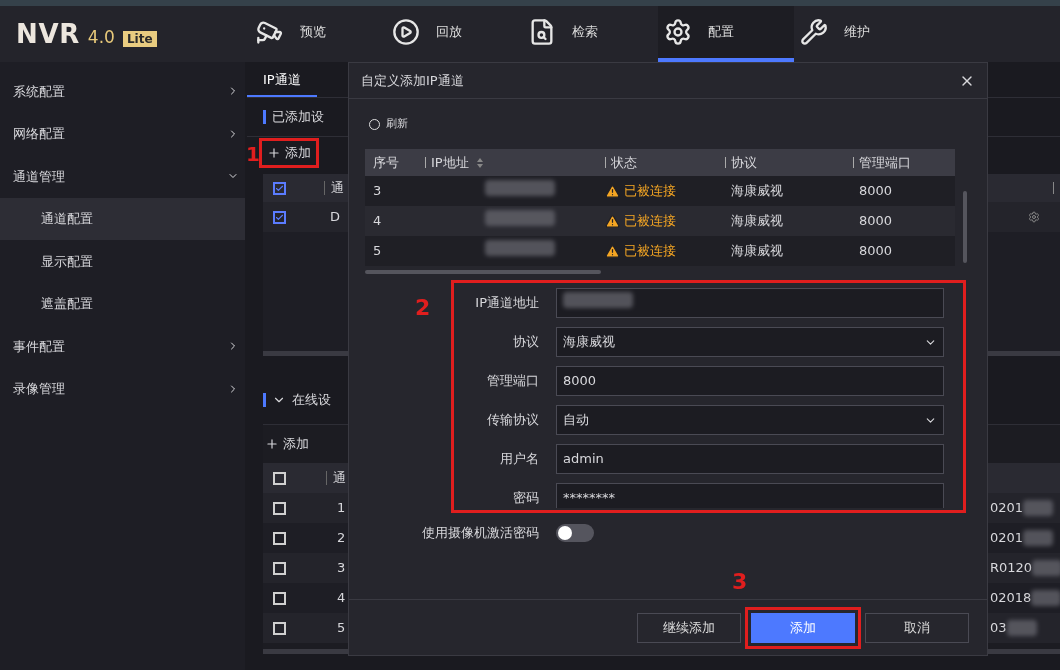 This screenshot has height=670, width=1060. I want to click on sidebar-item: 网络配置, so click(122, 133).